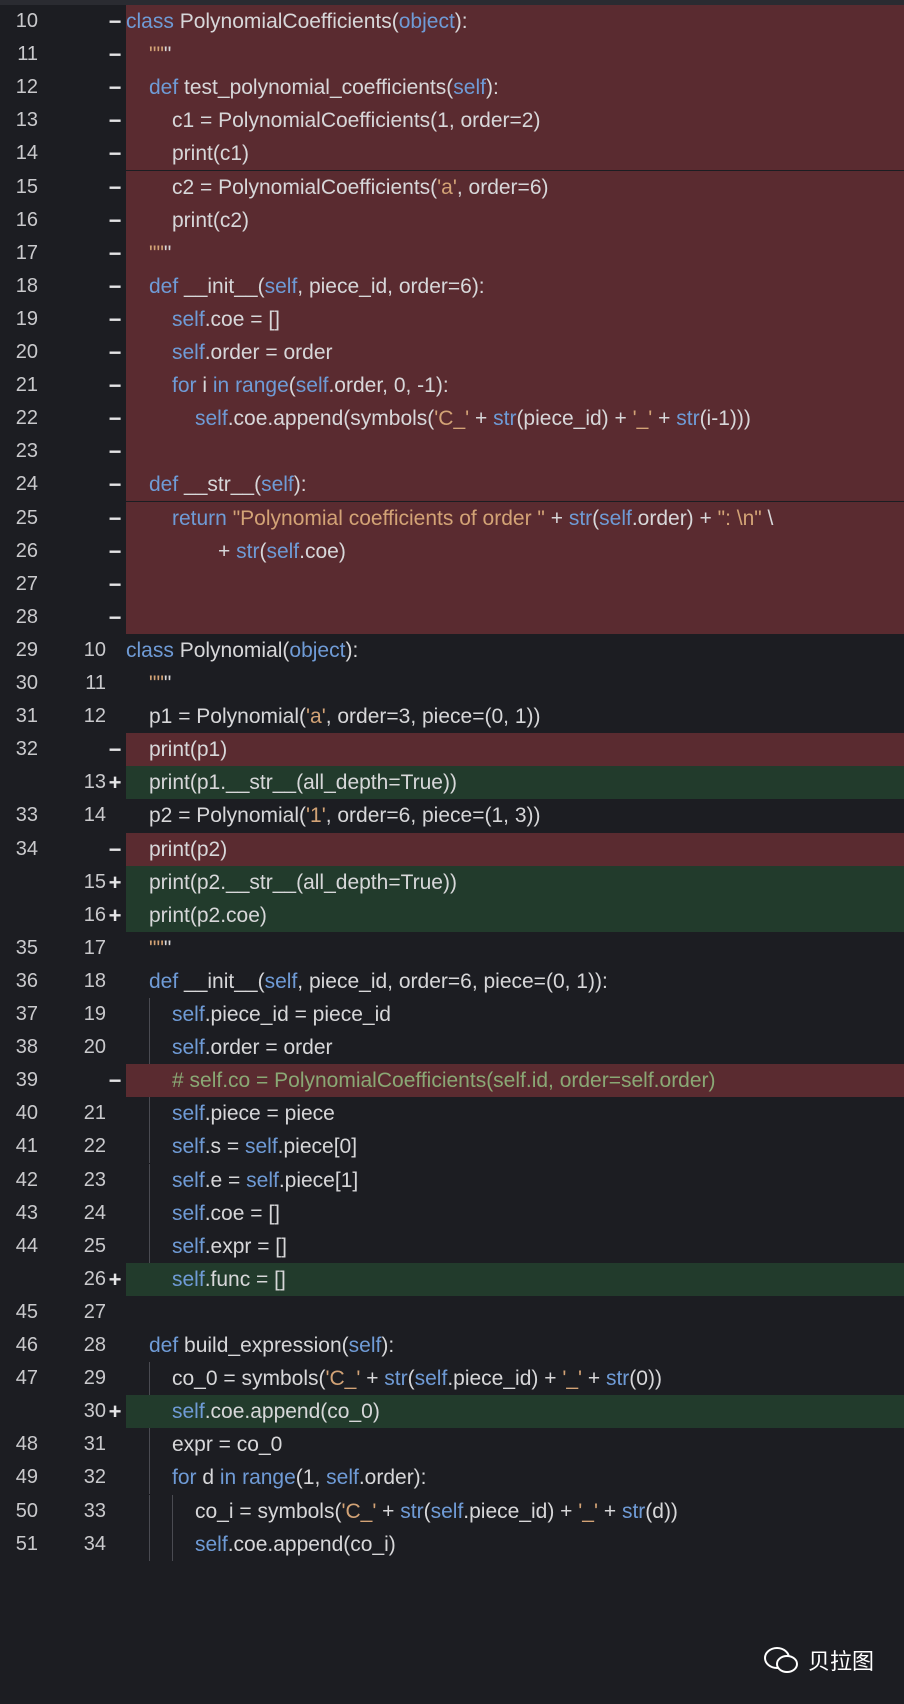 The image size is (904, 1704). I want to click on old-line-number: 51, so click(26, 1543).